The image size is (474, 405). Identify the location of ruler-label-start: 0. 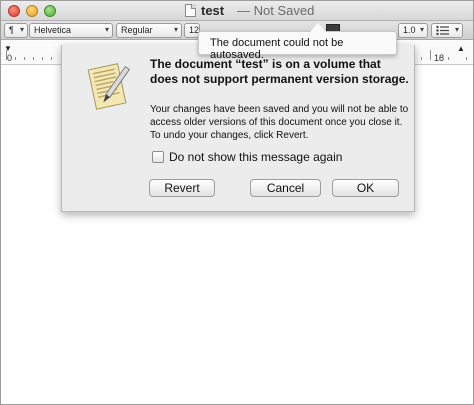
(10, 58).